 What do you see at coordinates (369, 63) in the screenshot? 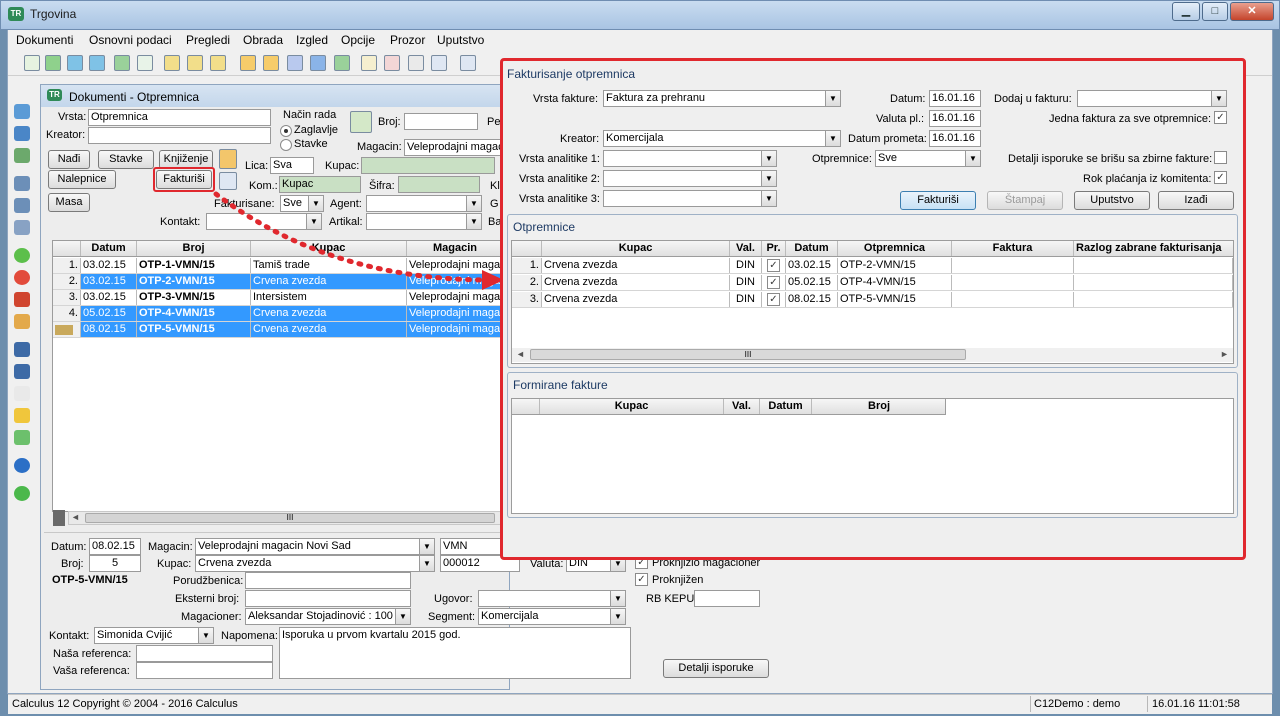
I see `window-red-icon` at bounding box center [369, 63].